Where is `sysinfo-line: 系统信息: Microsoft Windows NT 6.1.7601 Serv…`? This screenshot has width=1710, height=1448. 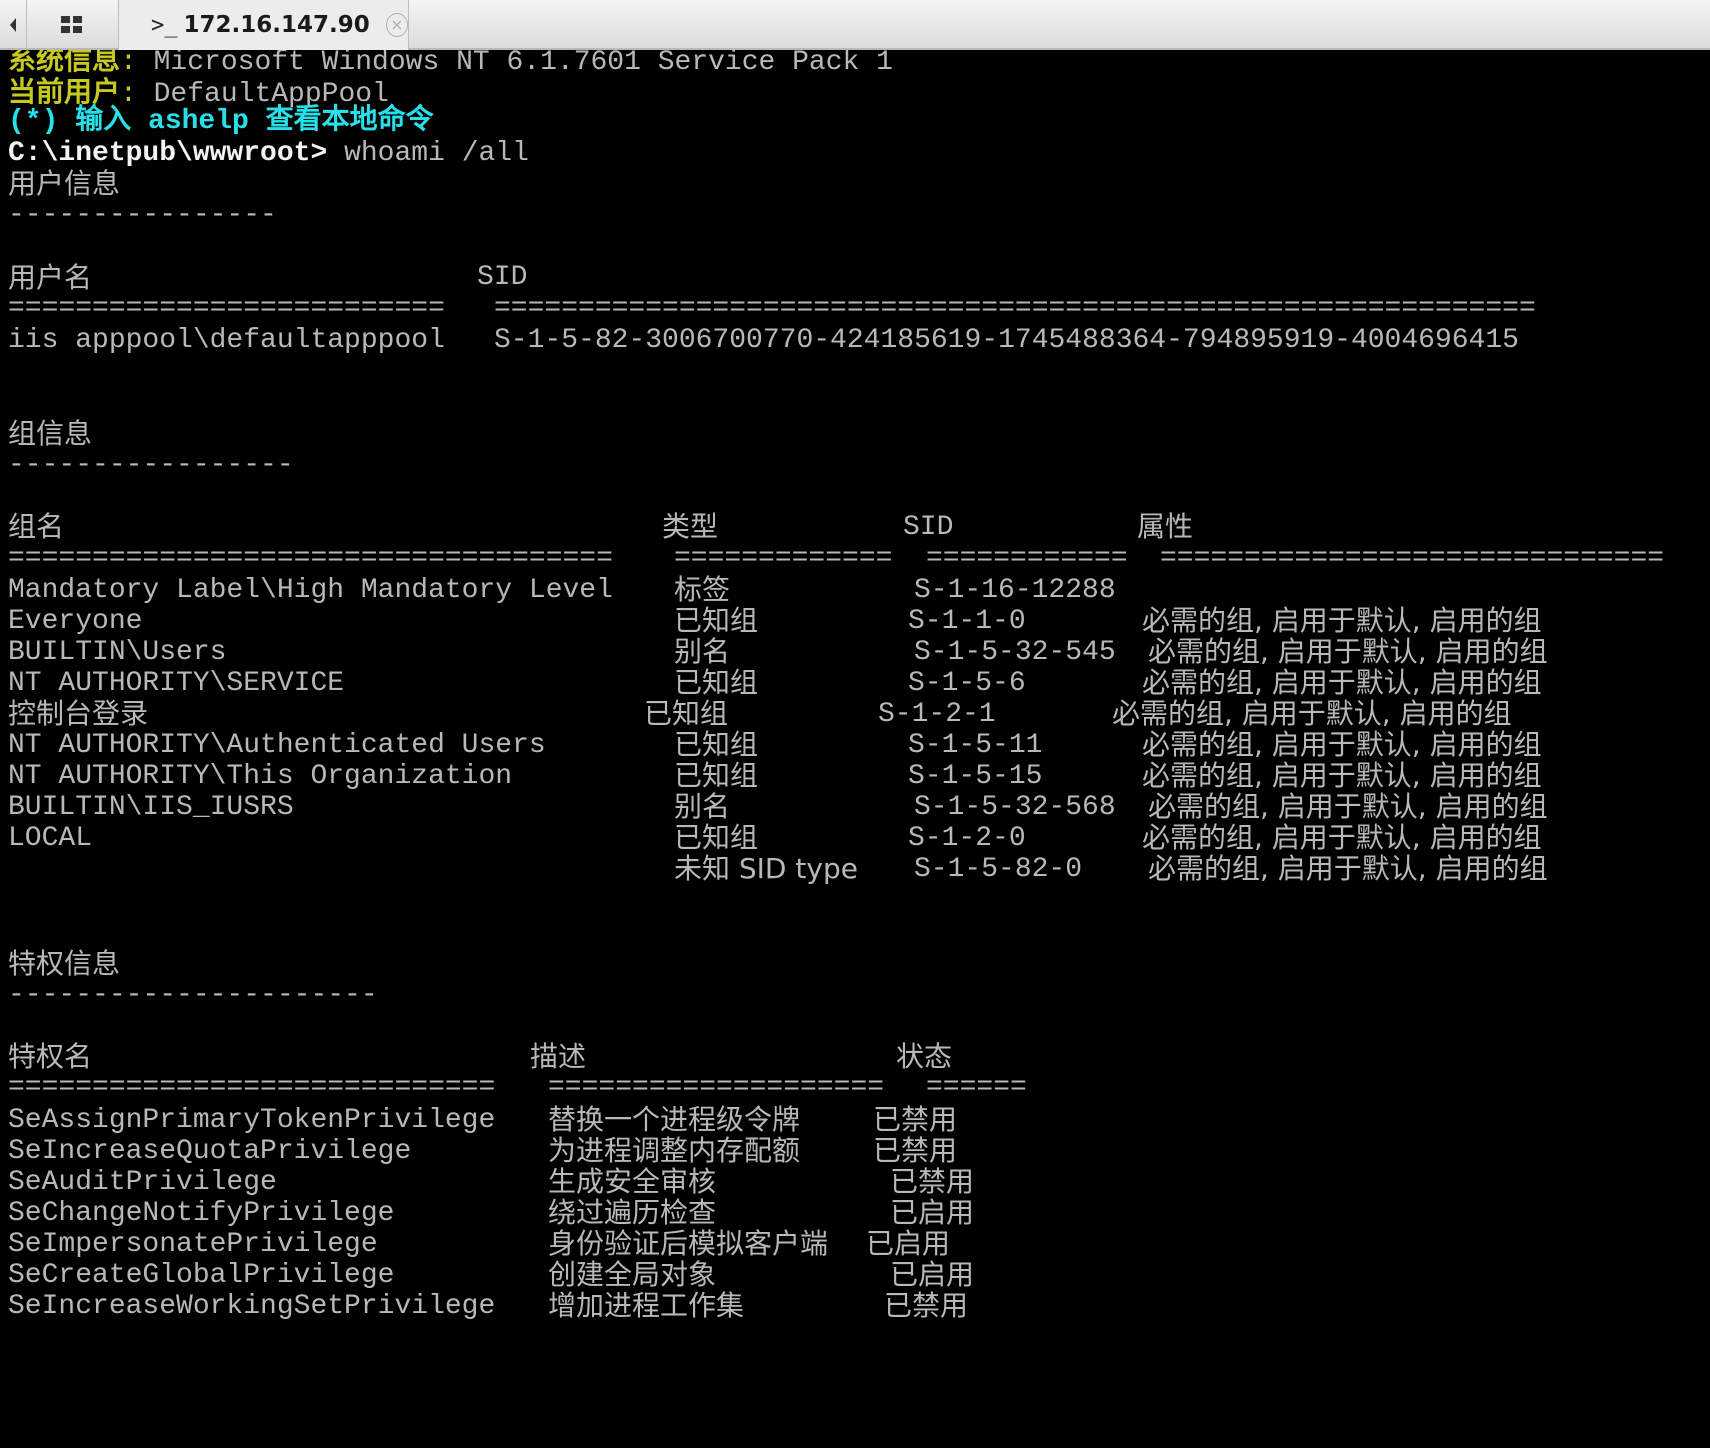
sysinfo-line: 系统信息: Microsoft Windows NT 6.1.7601 Serv… is located at coordinates (450, 64).